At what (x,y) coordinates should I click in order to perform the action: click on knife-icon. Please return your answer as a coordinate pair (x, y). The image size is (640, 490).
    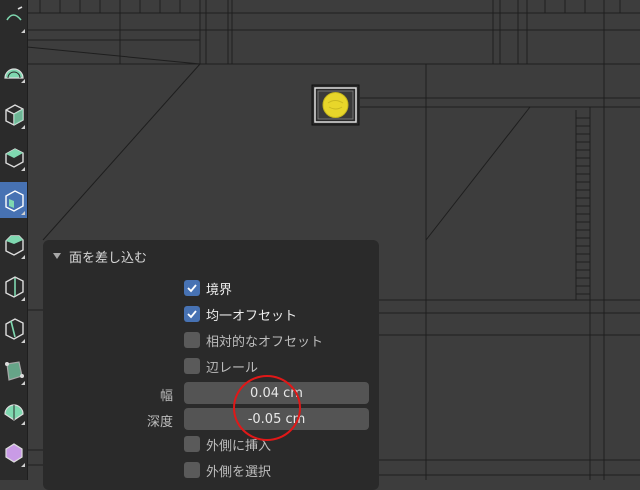
    Looking at the image, I should click on (14, 328).